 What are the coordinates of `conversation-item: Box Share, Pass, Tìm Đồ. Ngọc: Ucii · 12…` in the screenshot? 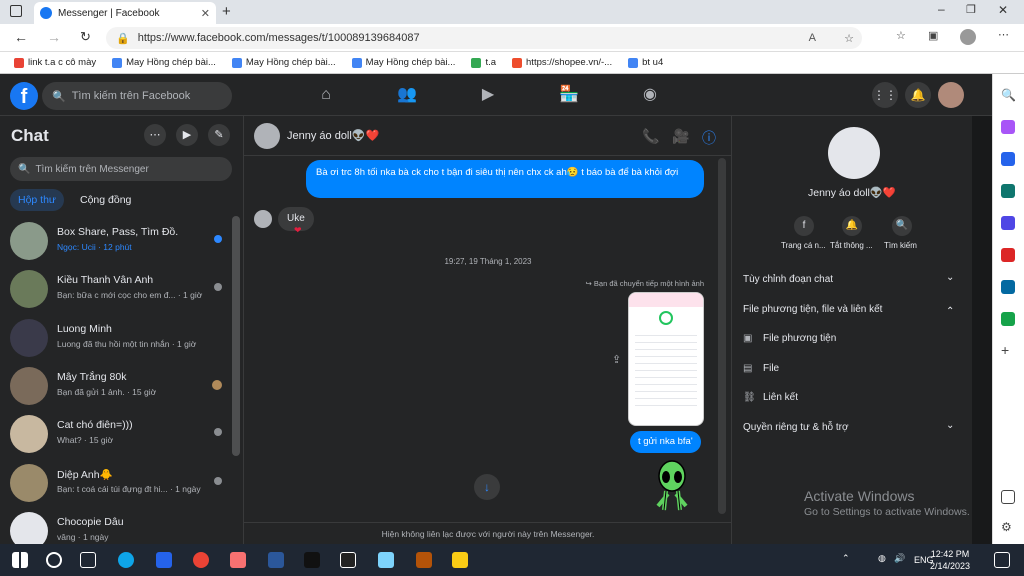 It's located at (117, 240).